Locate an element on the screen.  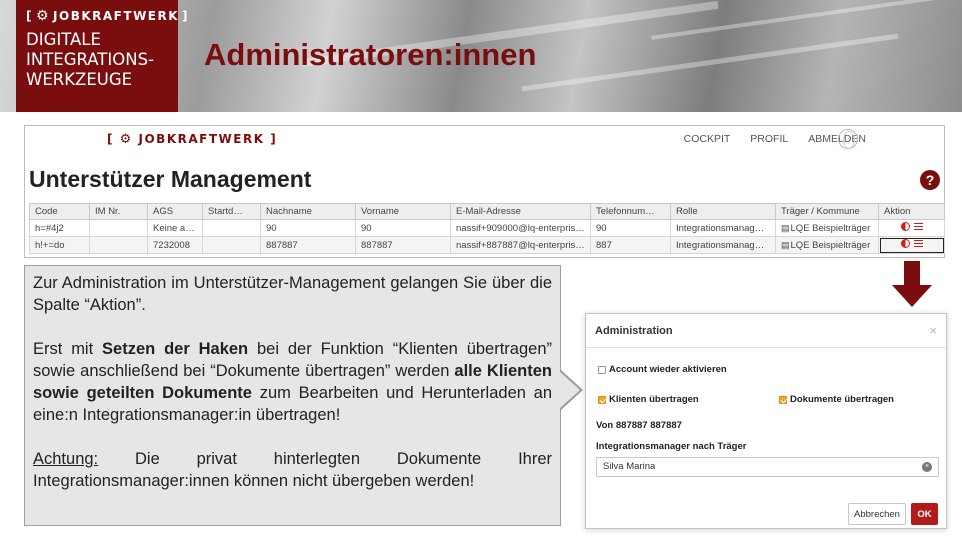
column-header: Code is located at coordinates (59, 211).